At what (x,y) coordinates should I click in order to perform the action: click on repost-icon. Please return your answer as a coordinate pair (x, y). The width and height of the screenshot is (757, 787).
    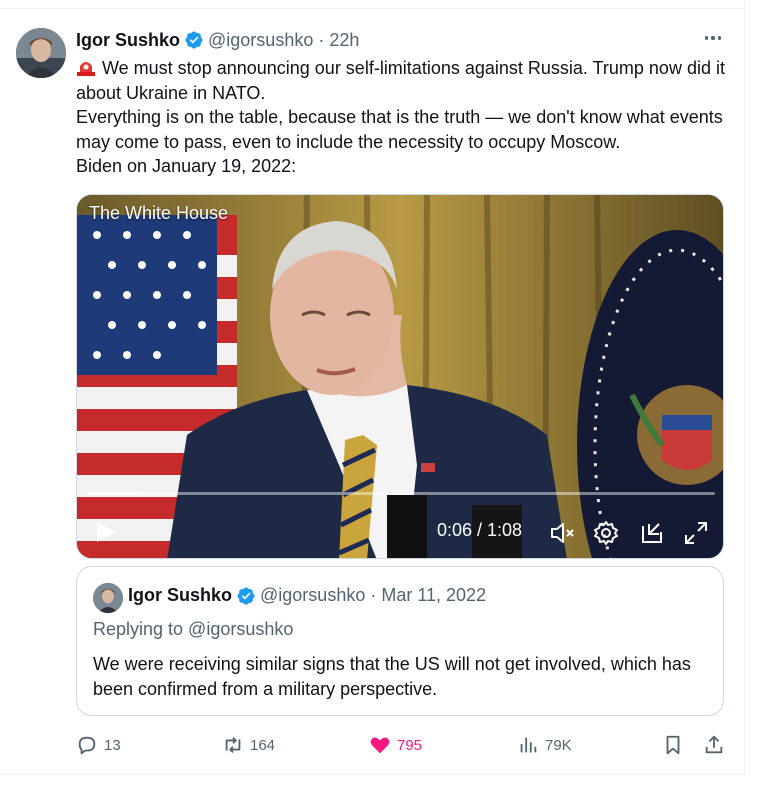
    Looking at the image, I should click on (233, 745).